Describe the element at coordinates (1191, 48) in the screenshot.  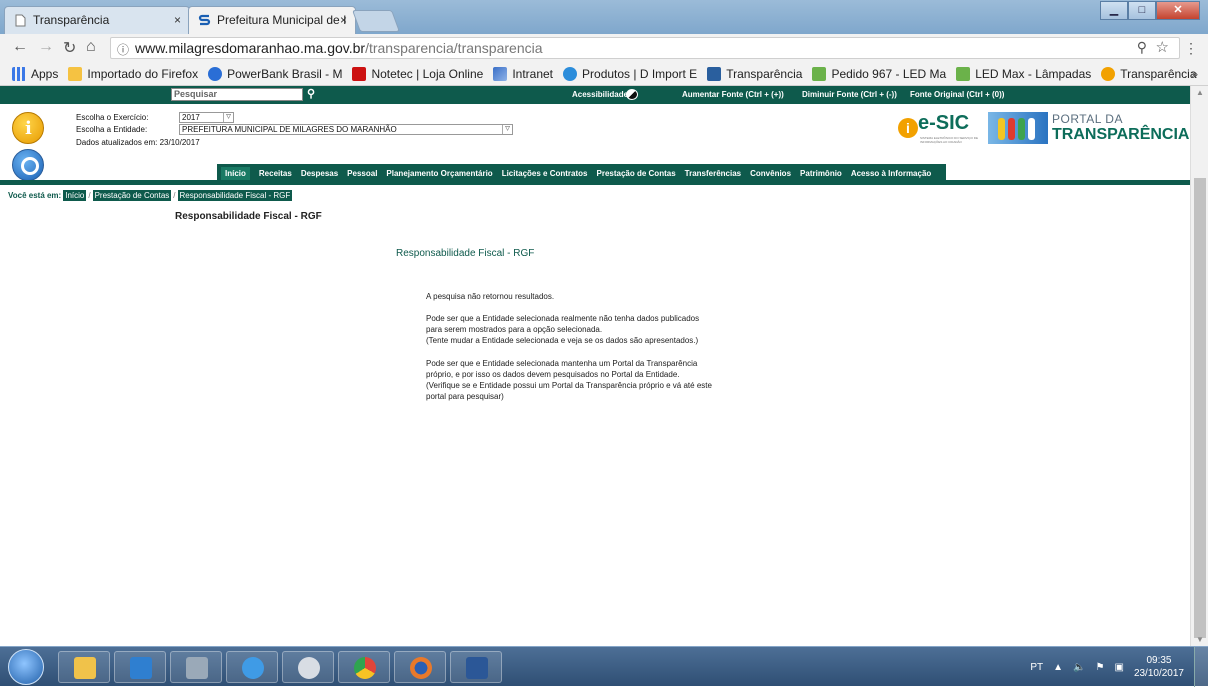
I see `browser-menu-icon: ⋮` at that location.